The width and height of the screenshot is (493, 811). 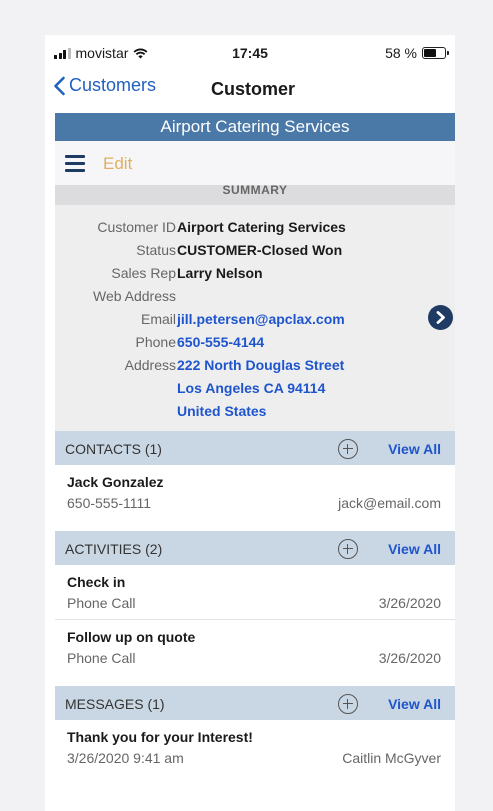 What do you see at coordinates (109, 503) in the screenshot?
I see `contact-phone: 650-555-1111` at bounding box center [109, 503].